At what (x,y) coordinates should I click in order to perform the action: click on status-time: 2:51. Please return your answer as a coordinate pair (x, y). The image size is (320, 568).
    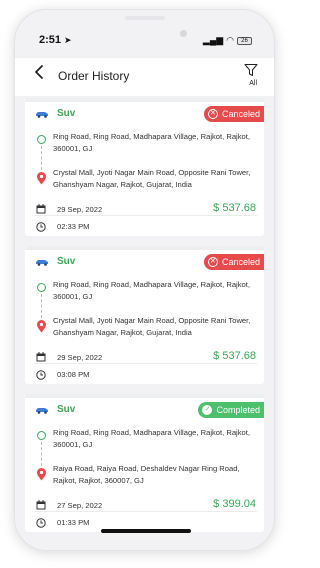
    Looking at the image, I should click on (50, 40).